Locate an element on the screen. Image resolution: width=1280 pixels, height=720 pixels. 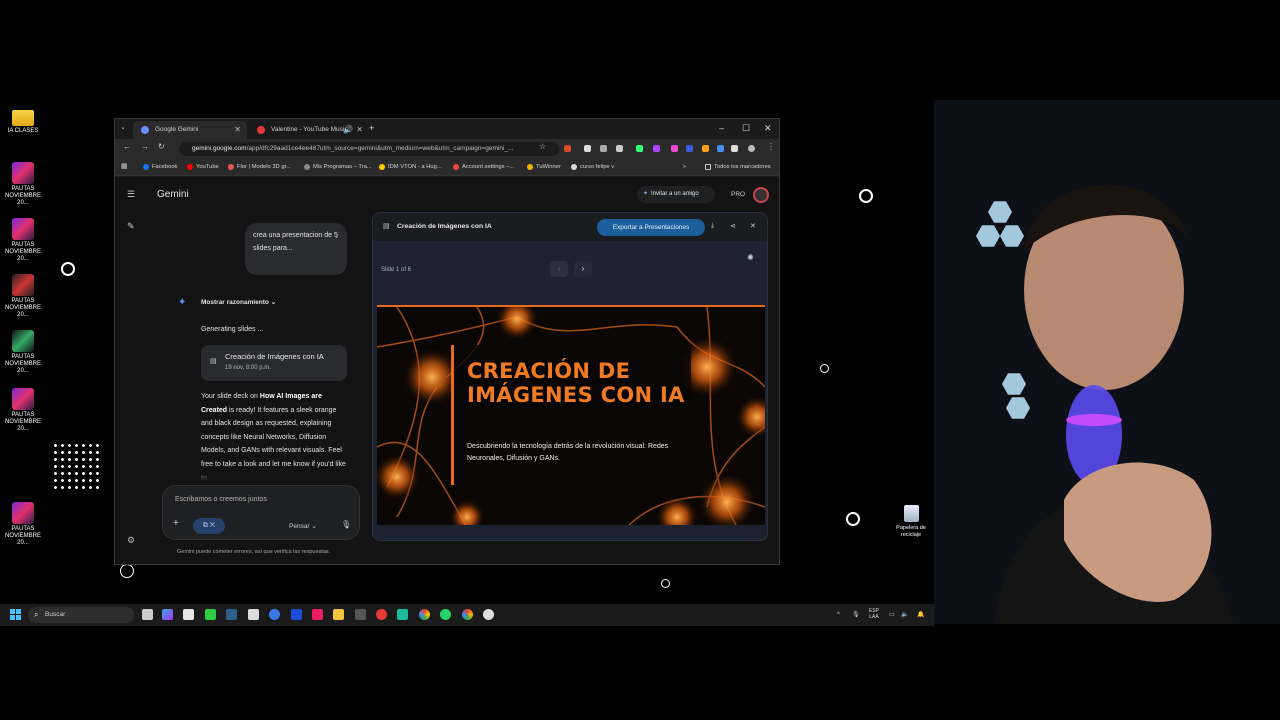
pro-badge: PRO is located at coordinates (738, 194).